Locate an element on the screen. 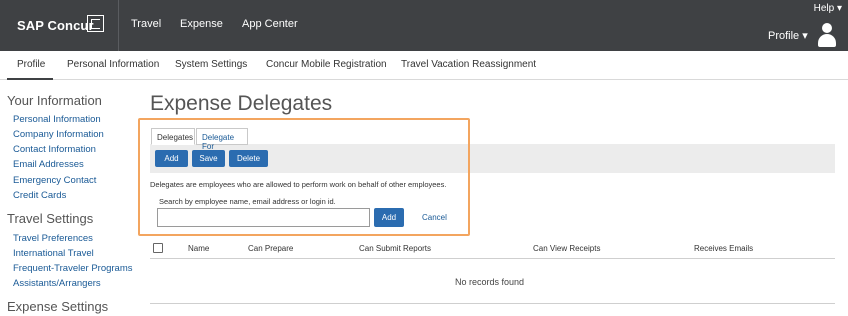  brand-name: SAP Concur is located at coordinates (55, 25).